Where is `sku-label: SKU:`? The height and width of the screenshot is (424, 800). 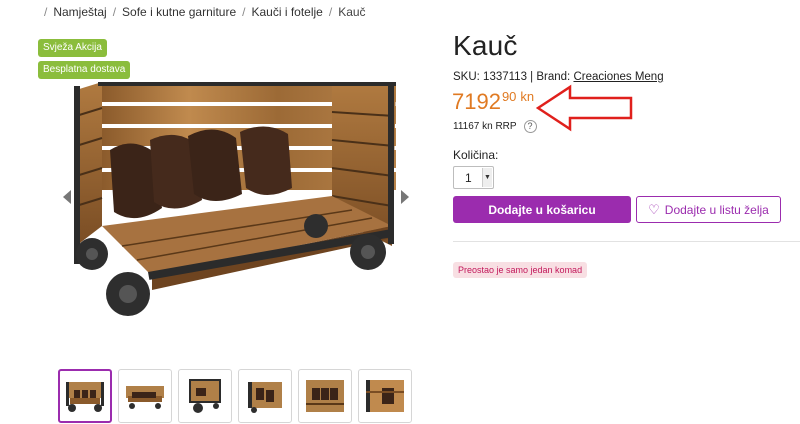
sku-label: SKU: is located at coordinates (466, 77).